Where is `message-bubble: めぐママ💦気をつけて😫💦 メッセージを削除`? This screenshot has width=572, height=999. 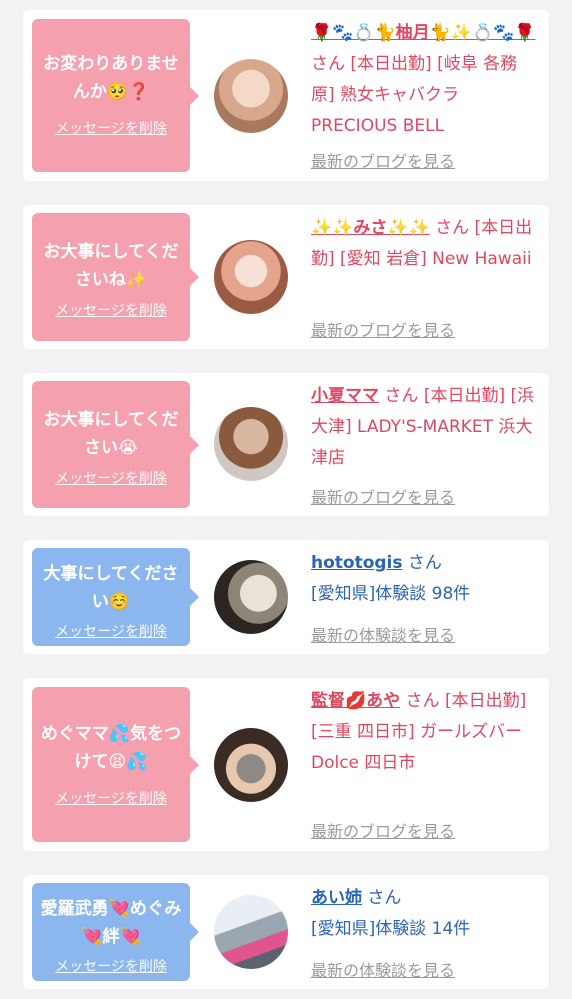
message-bubble: めぐママ💦気をつけて😫💦 メッセージを削除 is located at coordinates (115, 764).